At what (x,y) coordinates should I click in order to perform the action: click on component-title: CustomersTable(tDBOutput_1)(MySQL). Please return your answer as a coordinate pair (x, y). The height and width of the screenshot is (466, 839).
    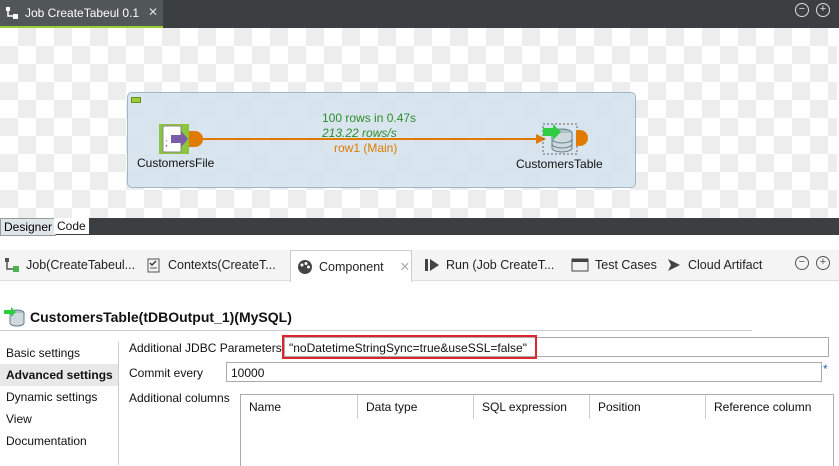
    Looking at the image, I should click on (161, 317).